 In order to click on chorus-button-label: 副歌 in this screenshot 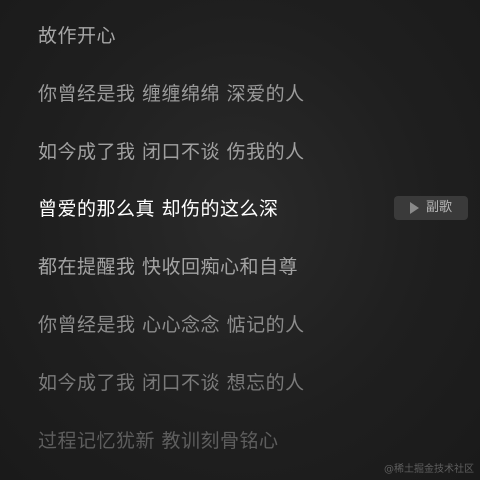, I will do `click(438, 207)`.